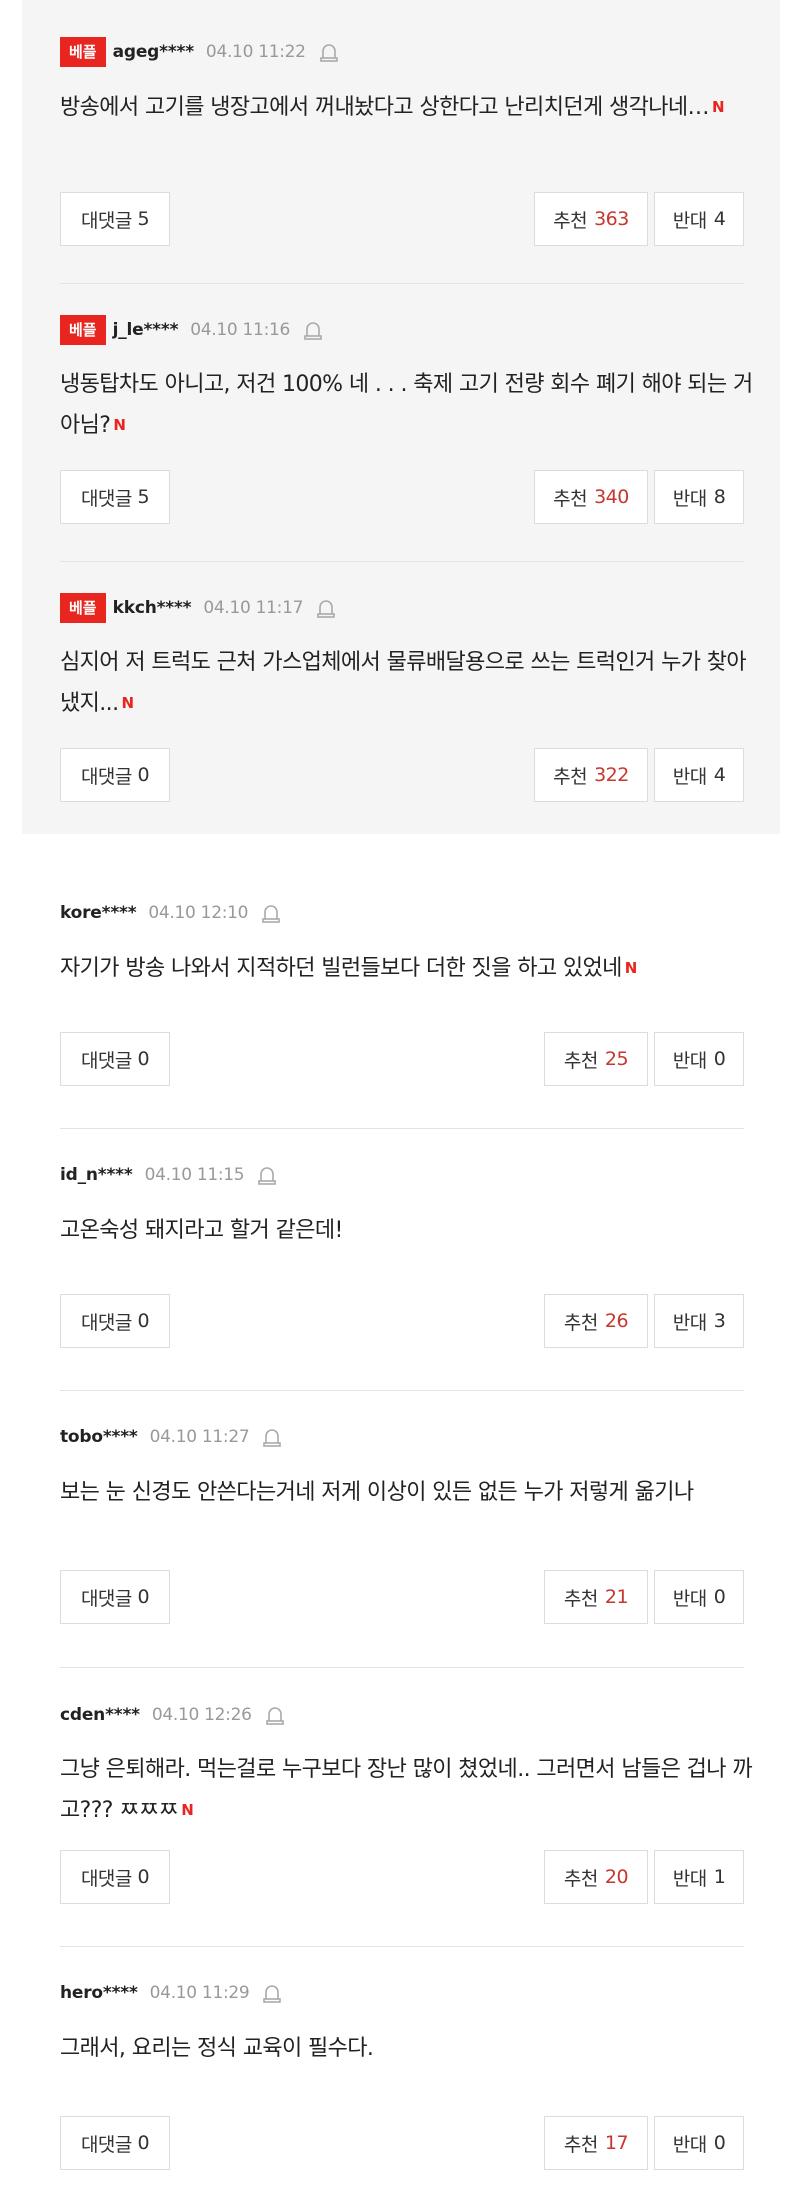  I want to click on upvote-count: 21, so click(616, 1597).